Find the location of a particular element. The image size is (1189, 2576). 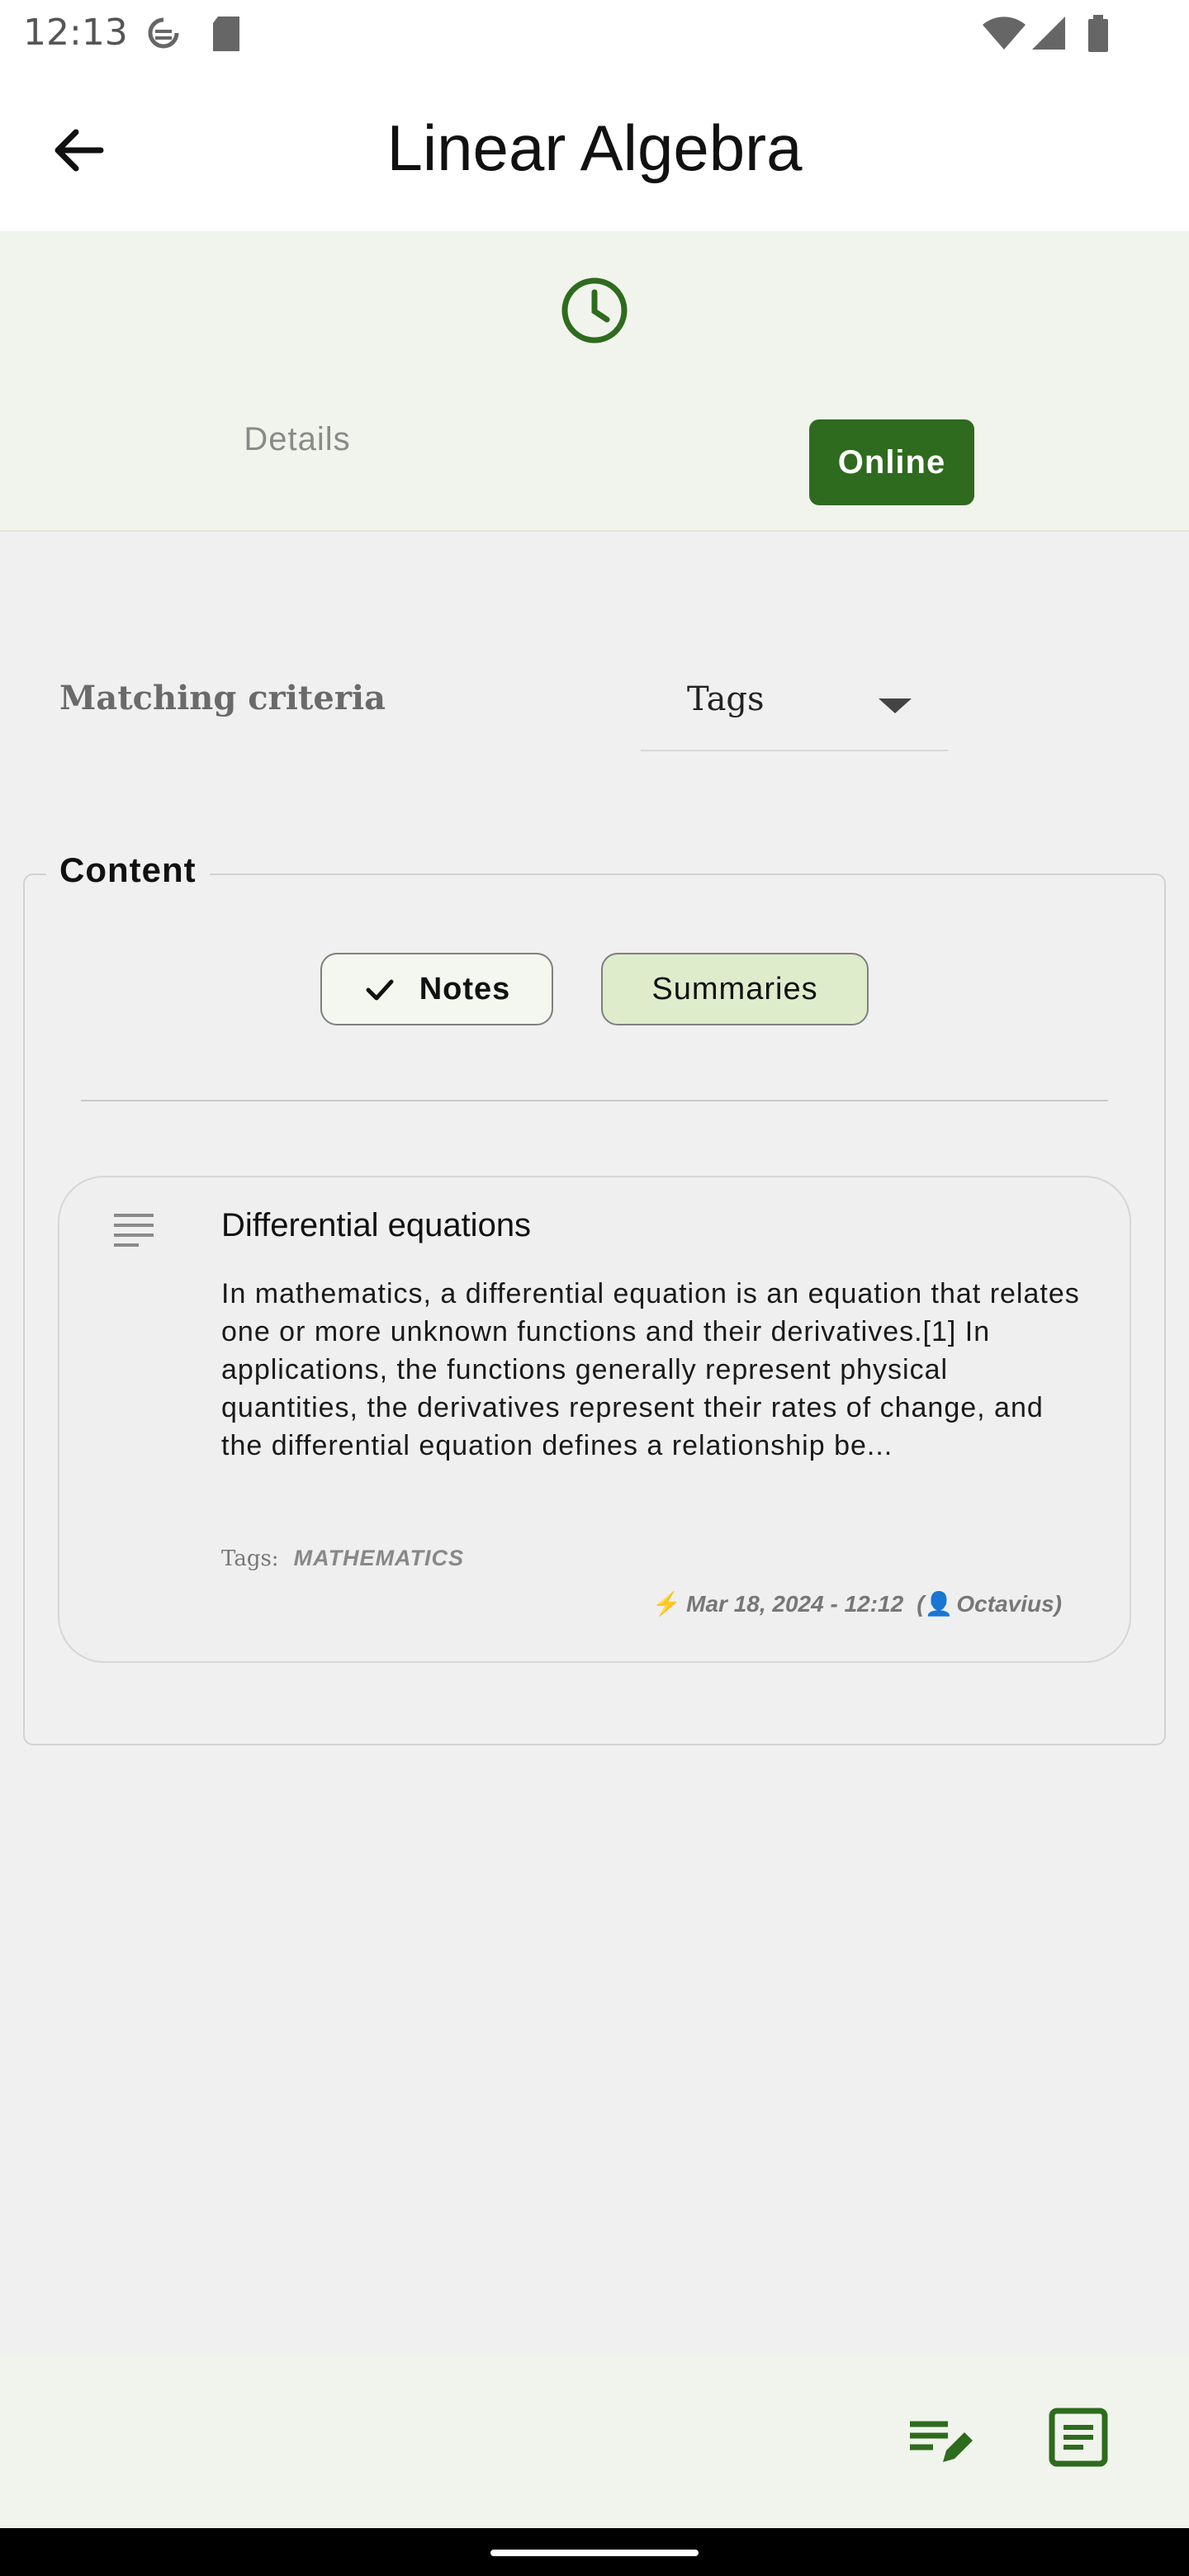

home-indicator is located at coordinates (594, 2553).